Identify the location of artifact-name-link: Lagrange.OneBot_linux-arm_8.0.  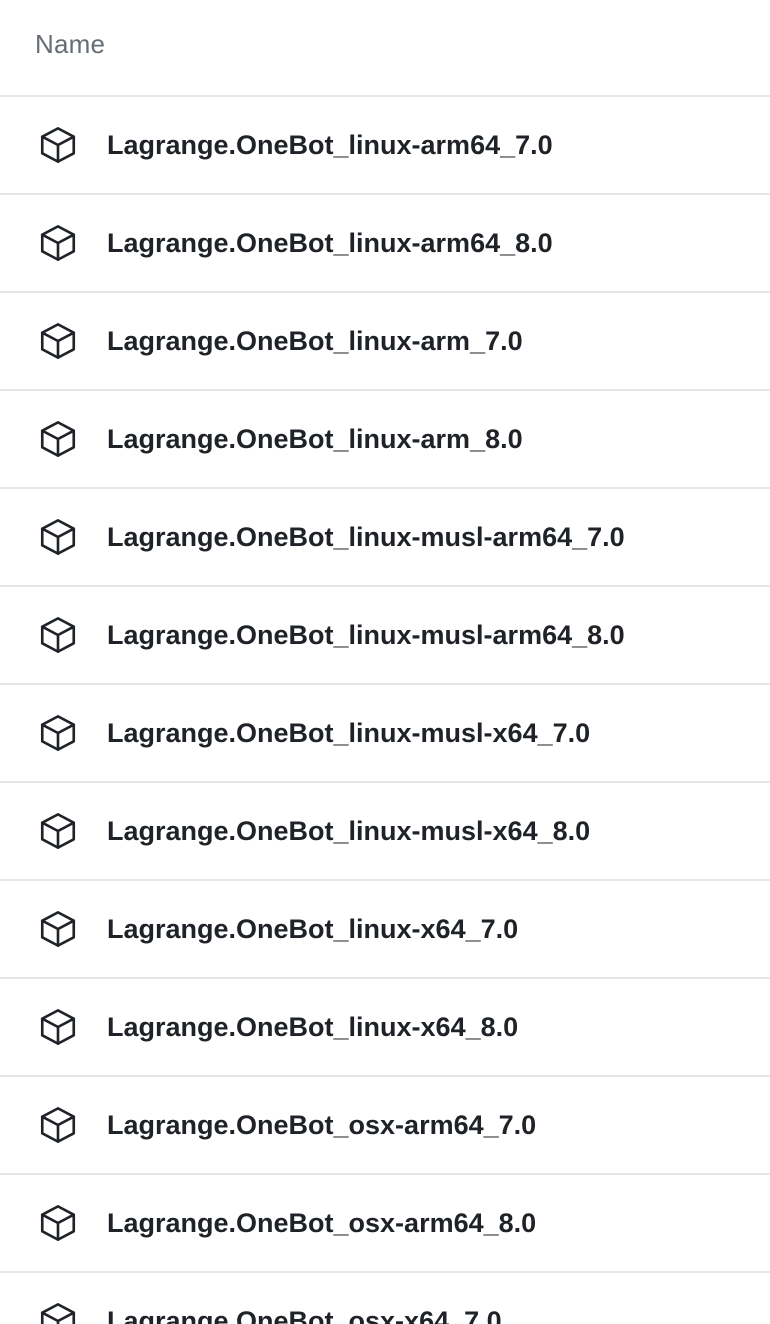
(315, 439).